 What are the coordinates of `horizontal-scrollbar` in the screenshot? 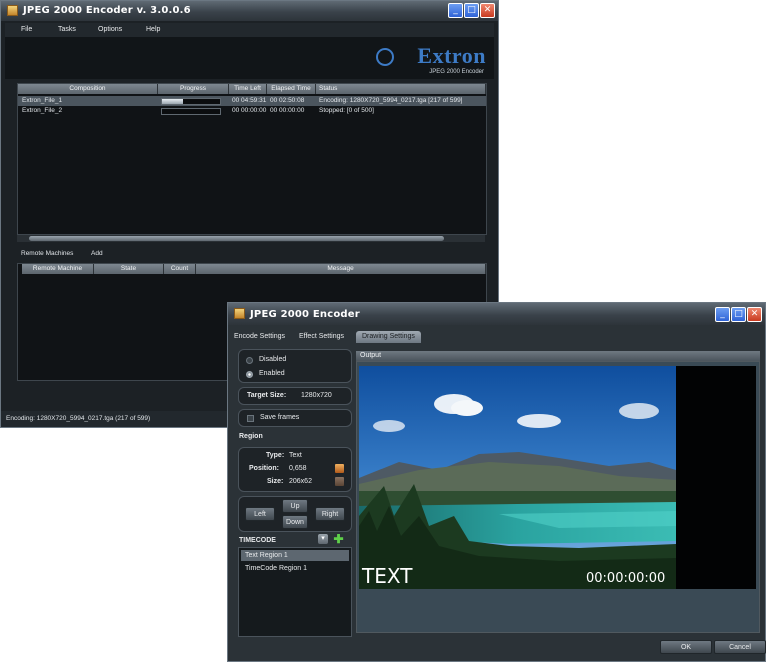 It's located at (251, 238).